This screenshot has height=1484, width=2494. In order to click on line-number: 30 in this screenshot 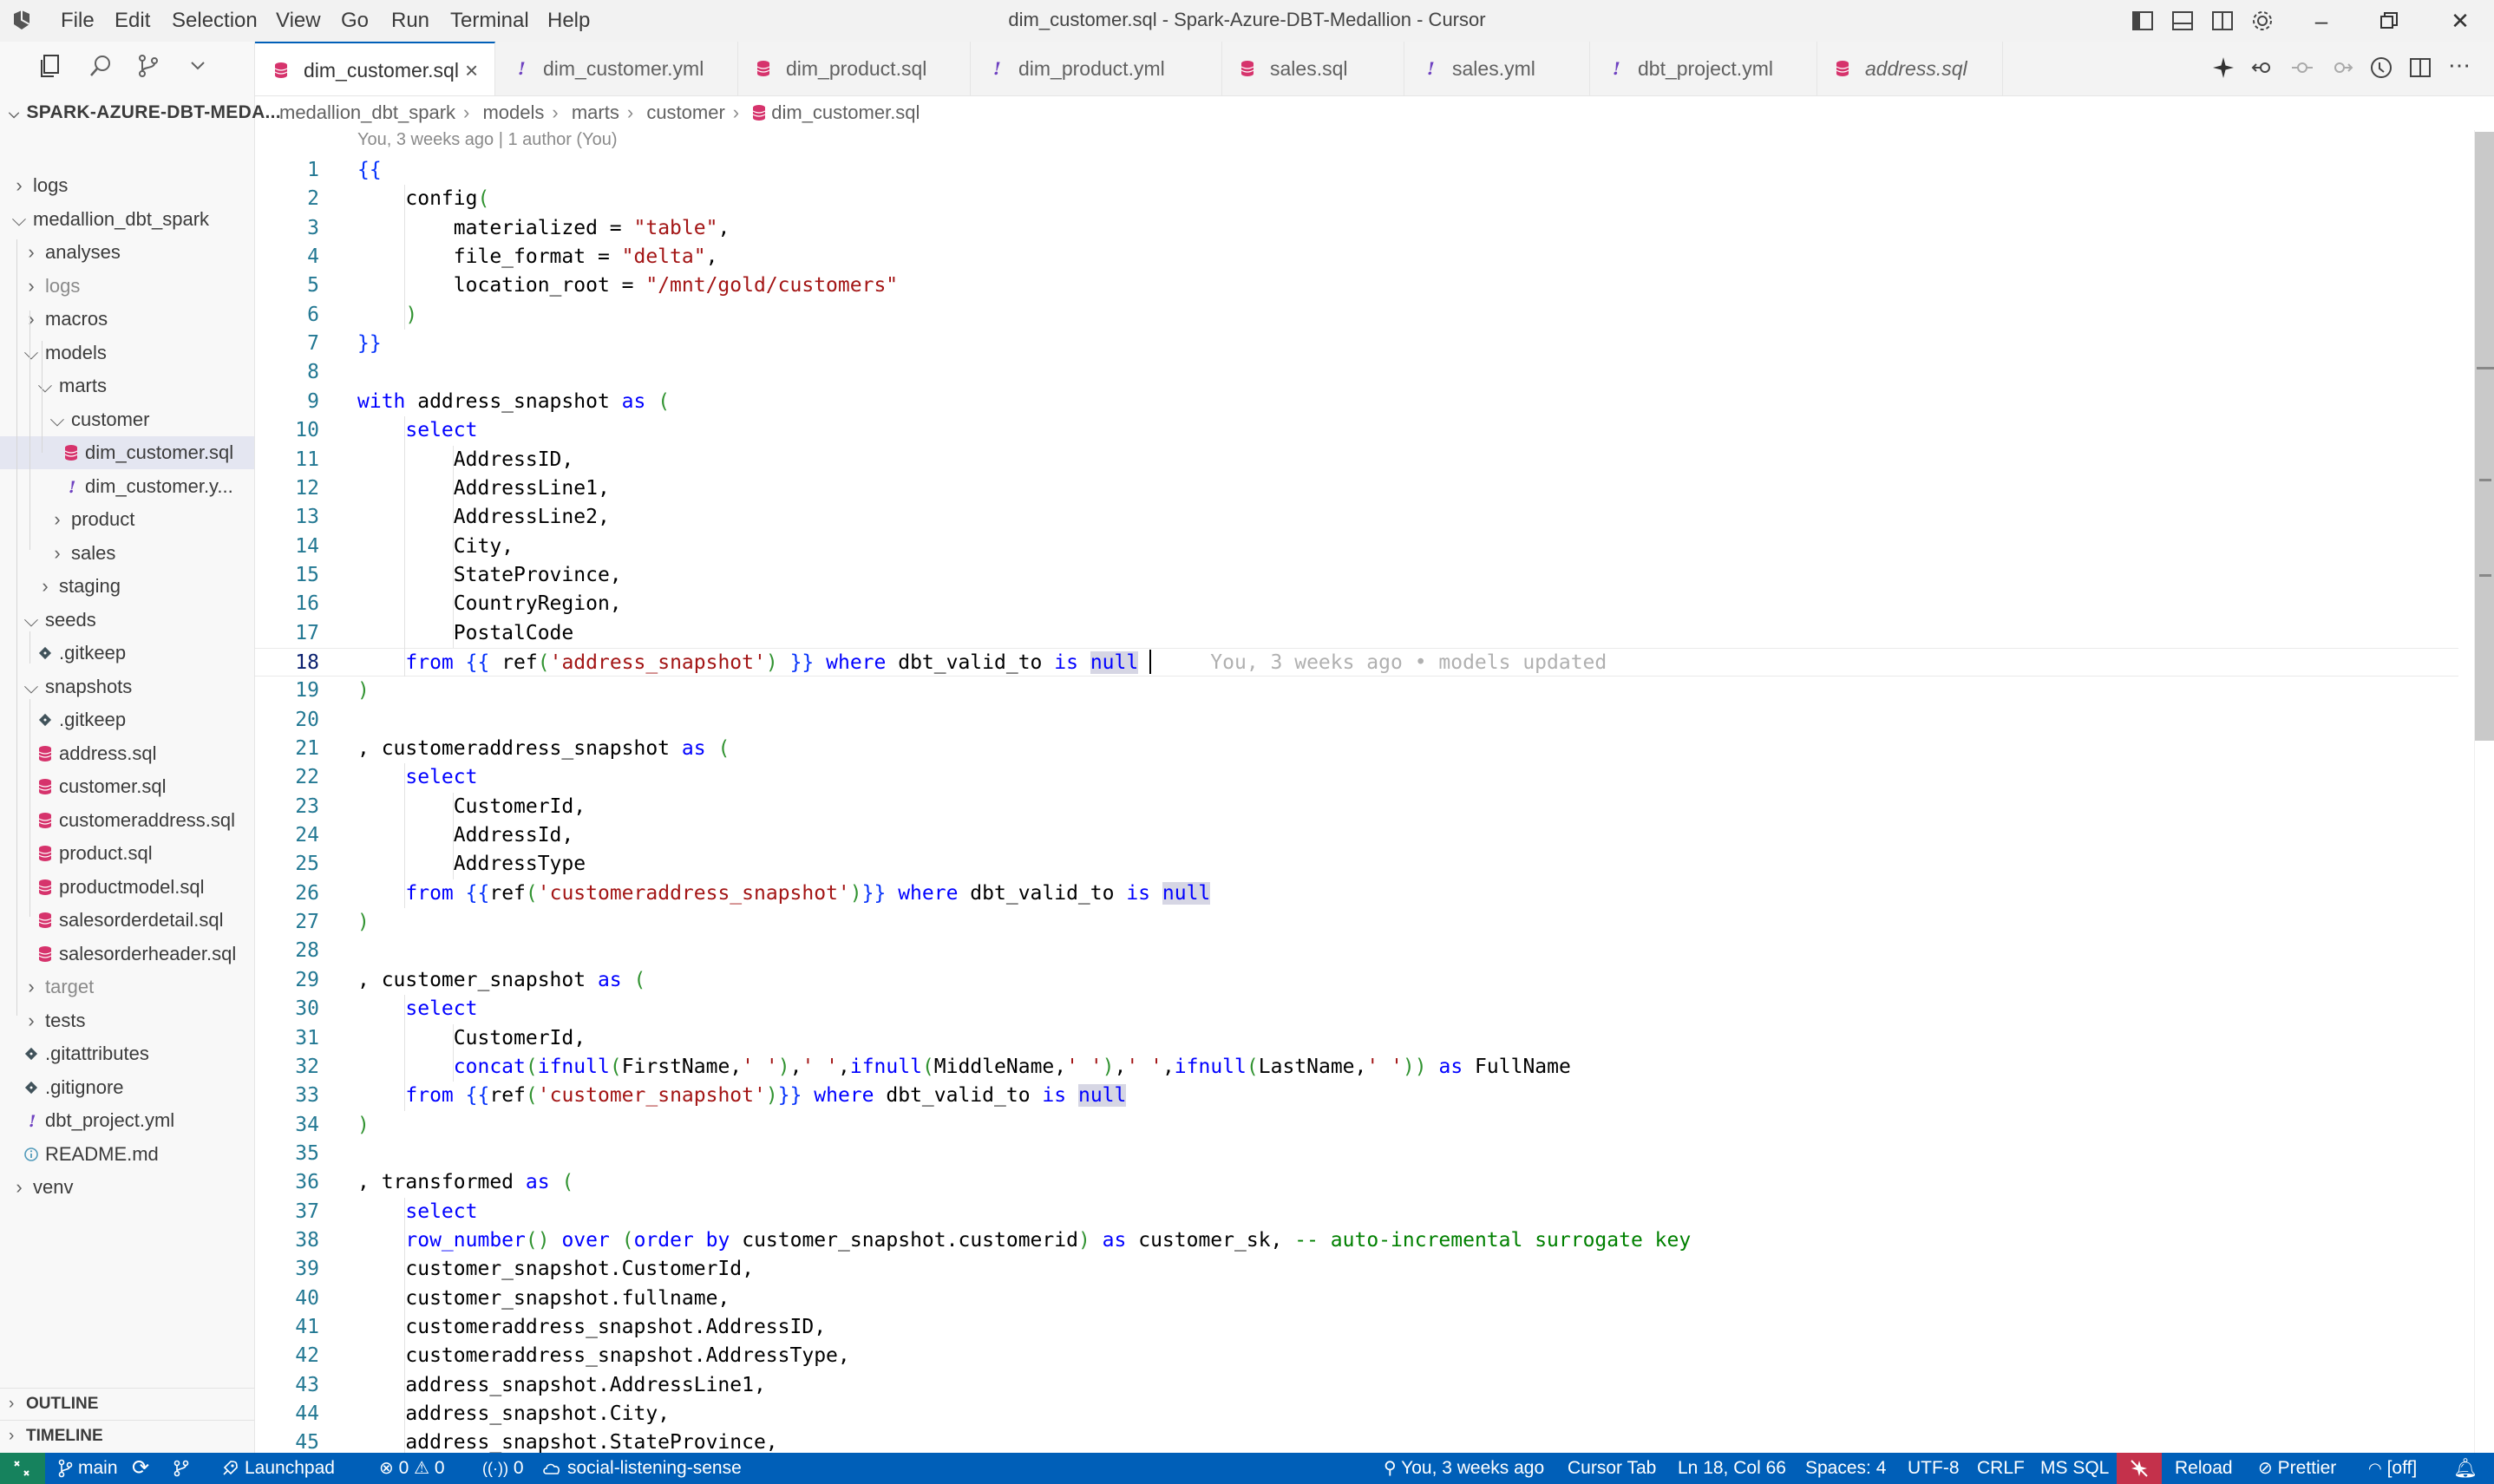, I will do `click(287, 1009)`.